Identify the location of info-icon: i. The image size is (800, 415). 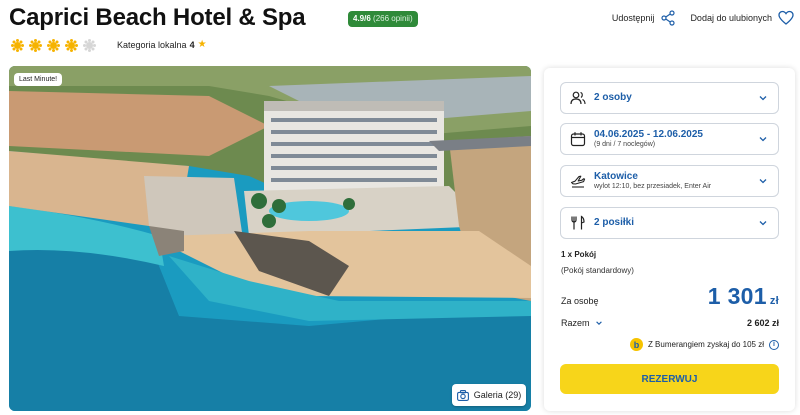
(774, 344).